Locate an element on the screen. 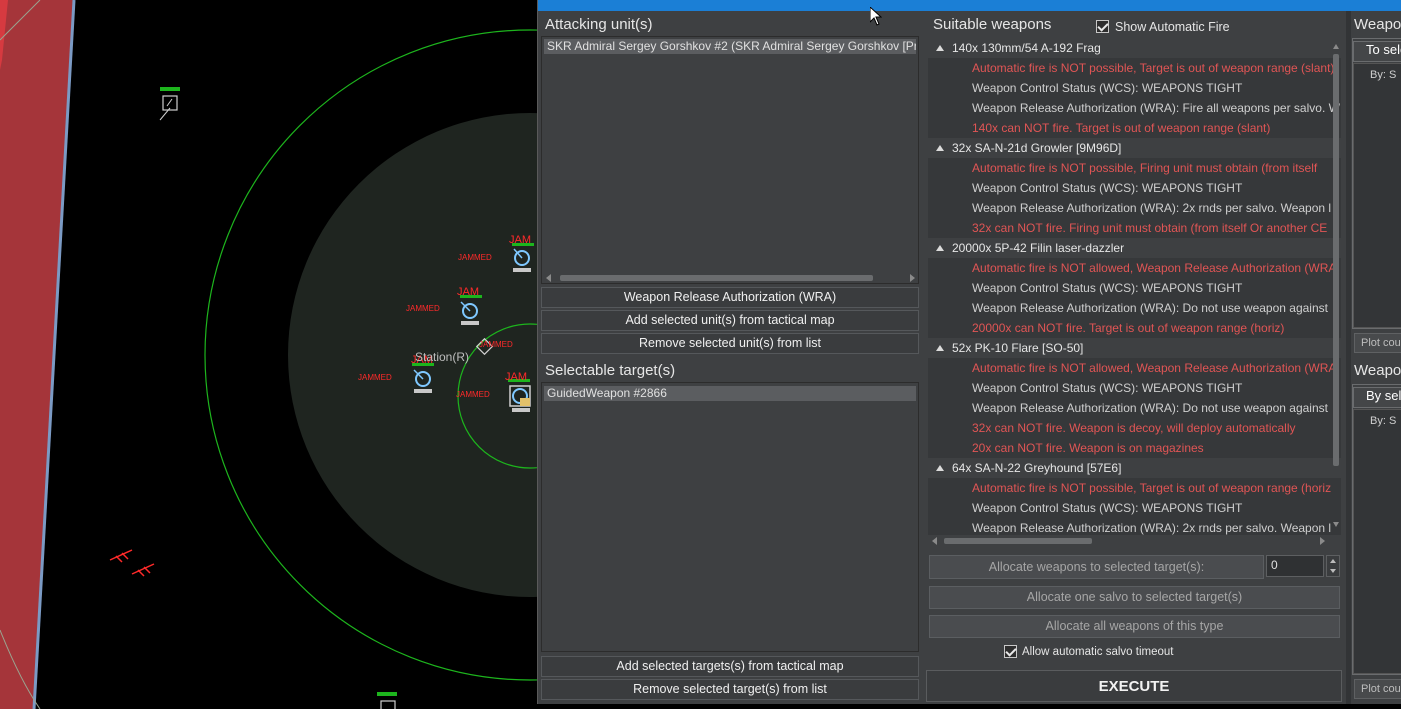 The image size is (1401, 709). show-auto-fire-label: Show Automatic Fire is located at coordinates (1172, 27).